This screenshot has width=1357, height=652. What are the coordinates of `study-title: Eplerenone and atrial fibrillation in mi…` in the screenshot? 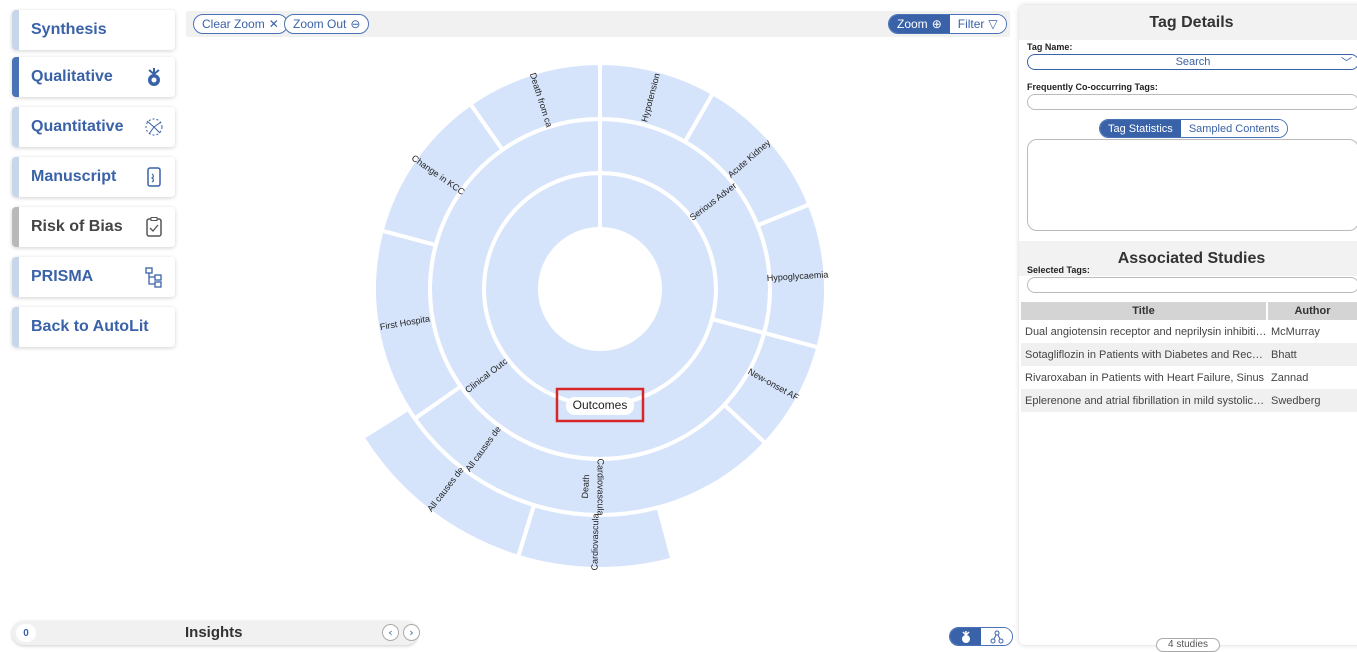 It's located at (1144, 400).